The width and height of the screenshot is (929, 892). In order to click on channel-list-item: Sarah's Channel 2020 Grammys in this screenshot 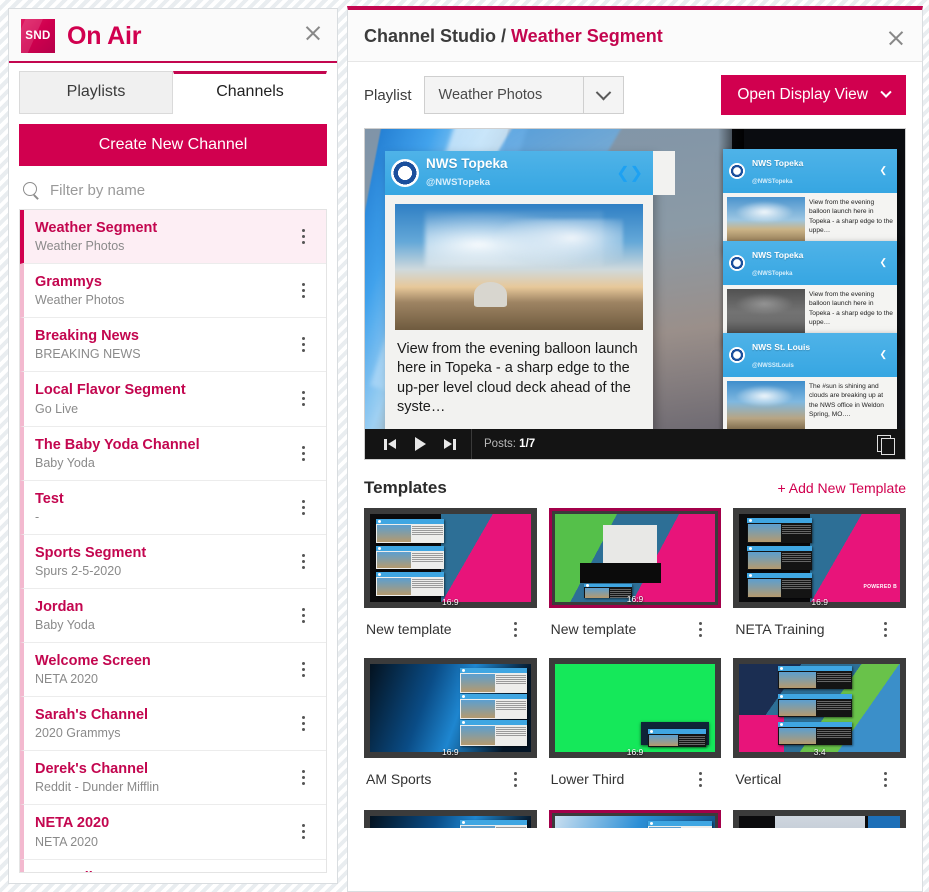, I will do `click(173, 724)`.